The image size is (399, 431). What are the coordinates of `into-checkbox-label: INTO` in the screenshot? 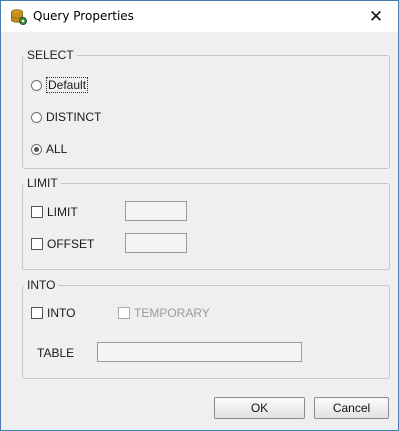 It's located at (61, 313).